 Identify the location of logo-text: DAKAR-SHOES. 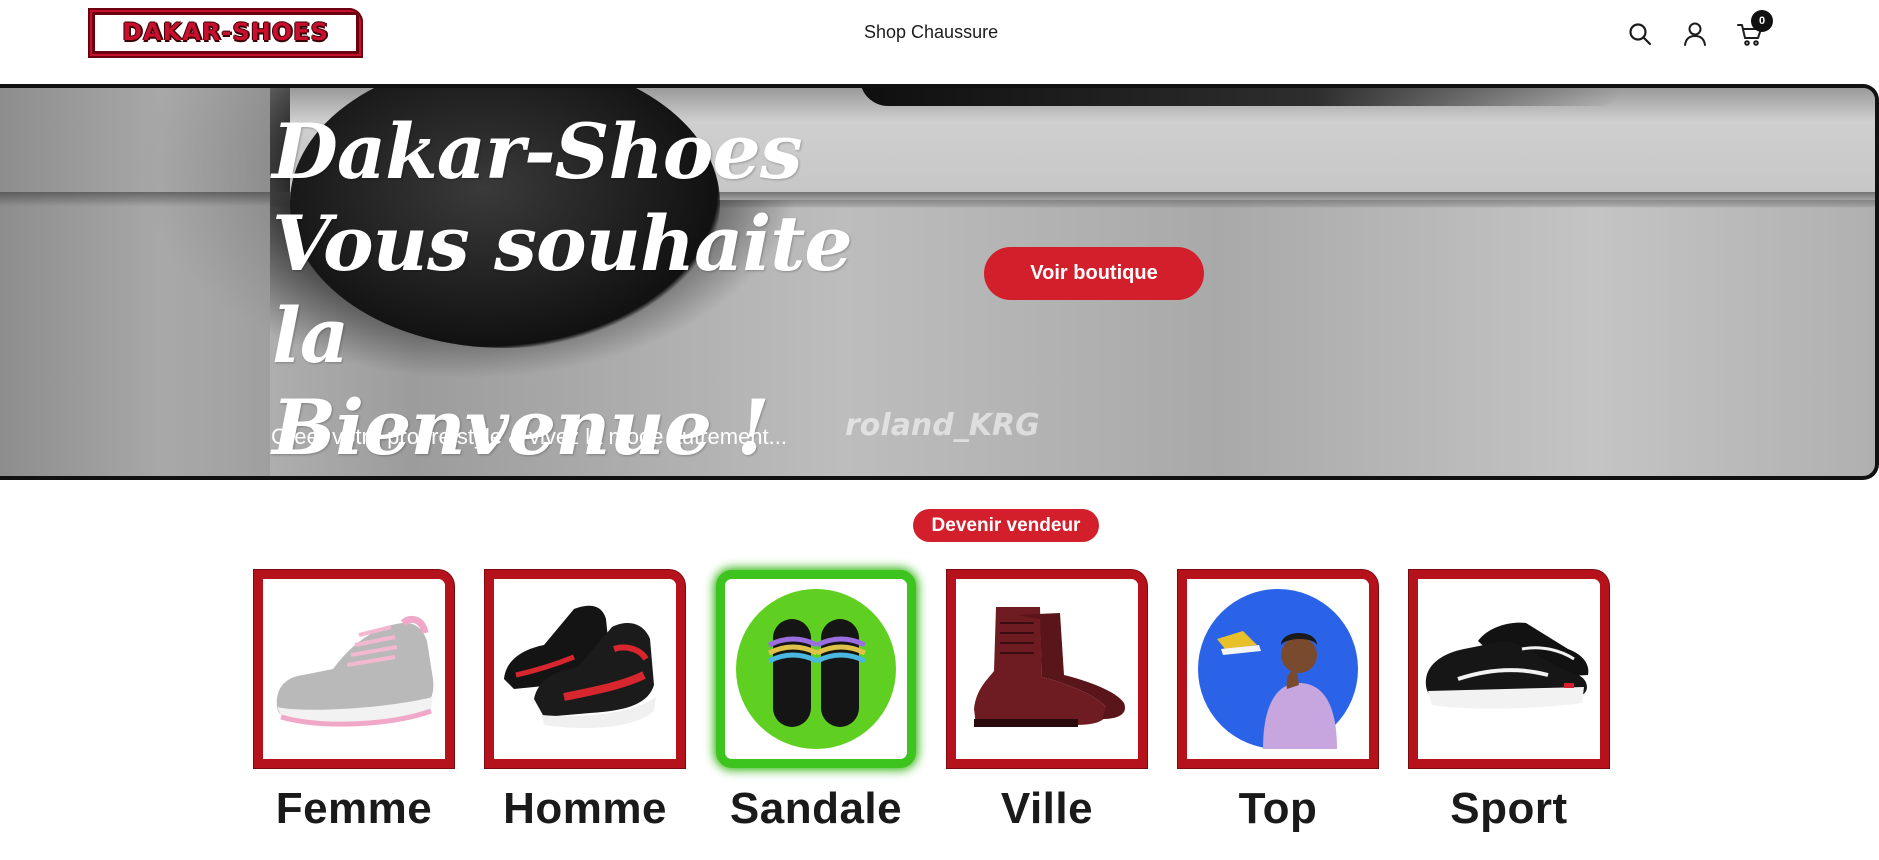
(225, 32).